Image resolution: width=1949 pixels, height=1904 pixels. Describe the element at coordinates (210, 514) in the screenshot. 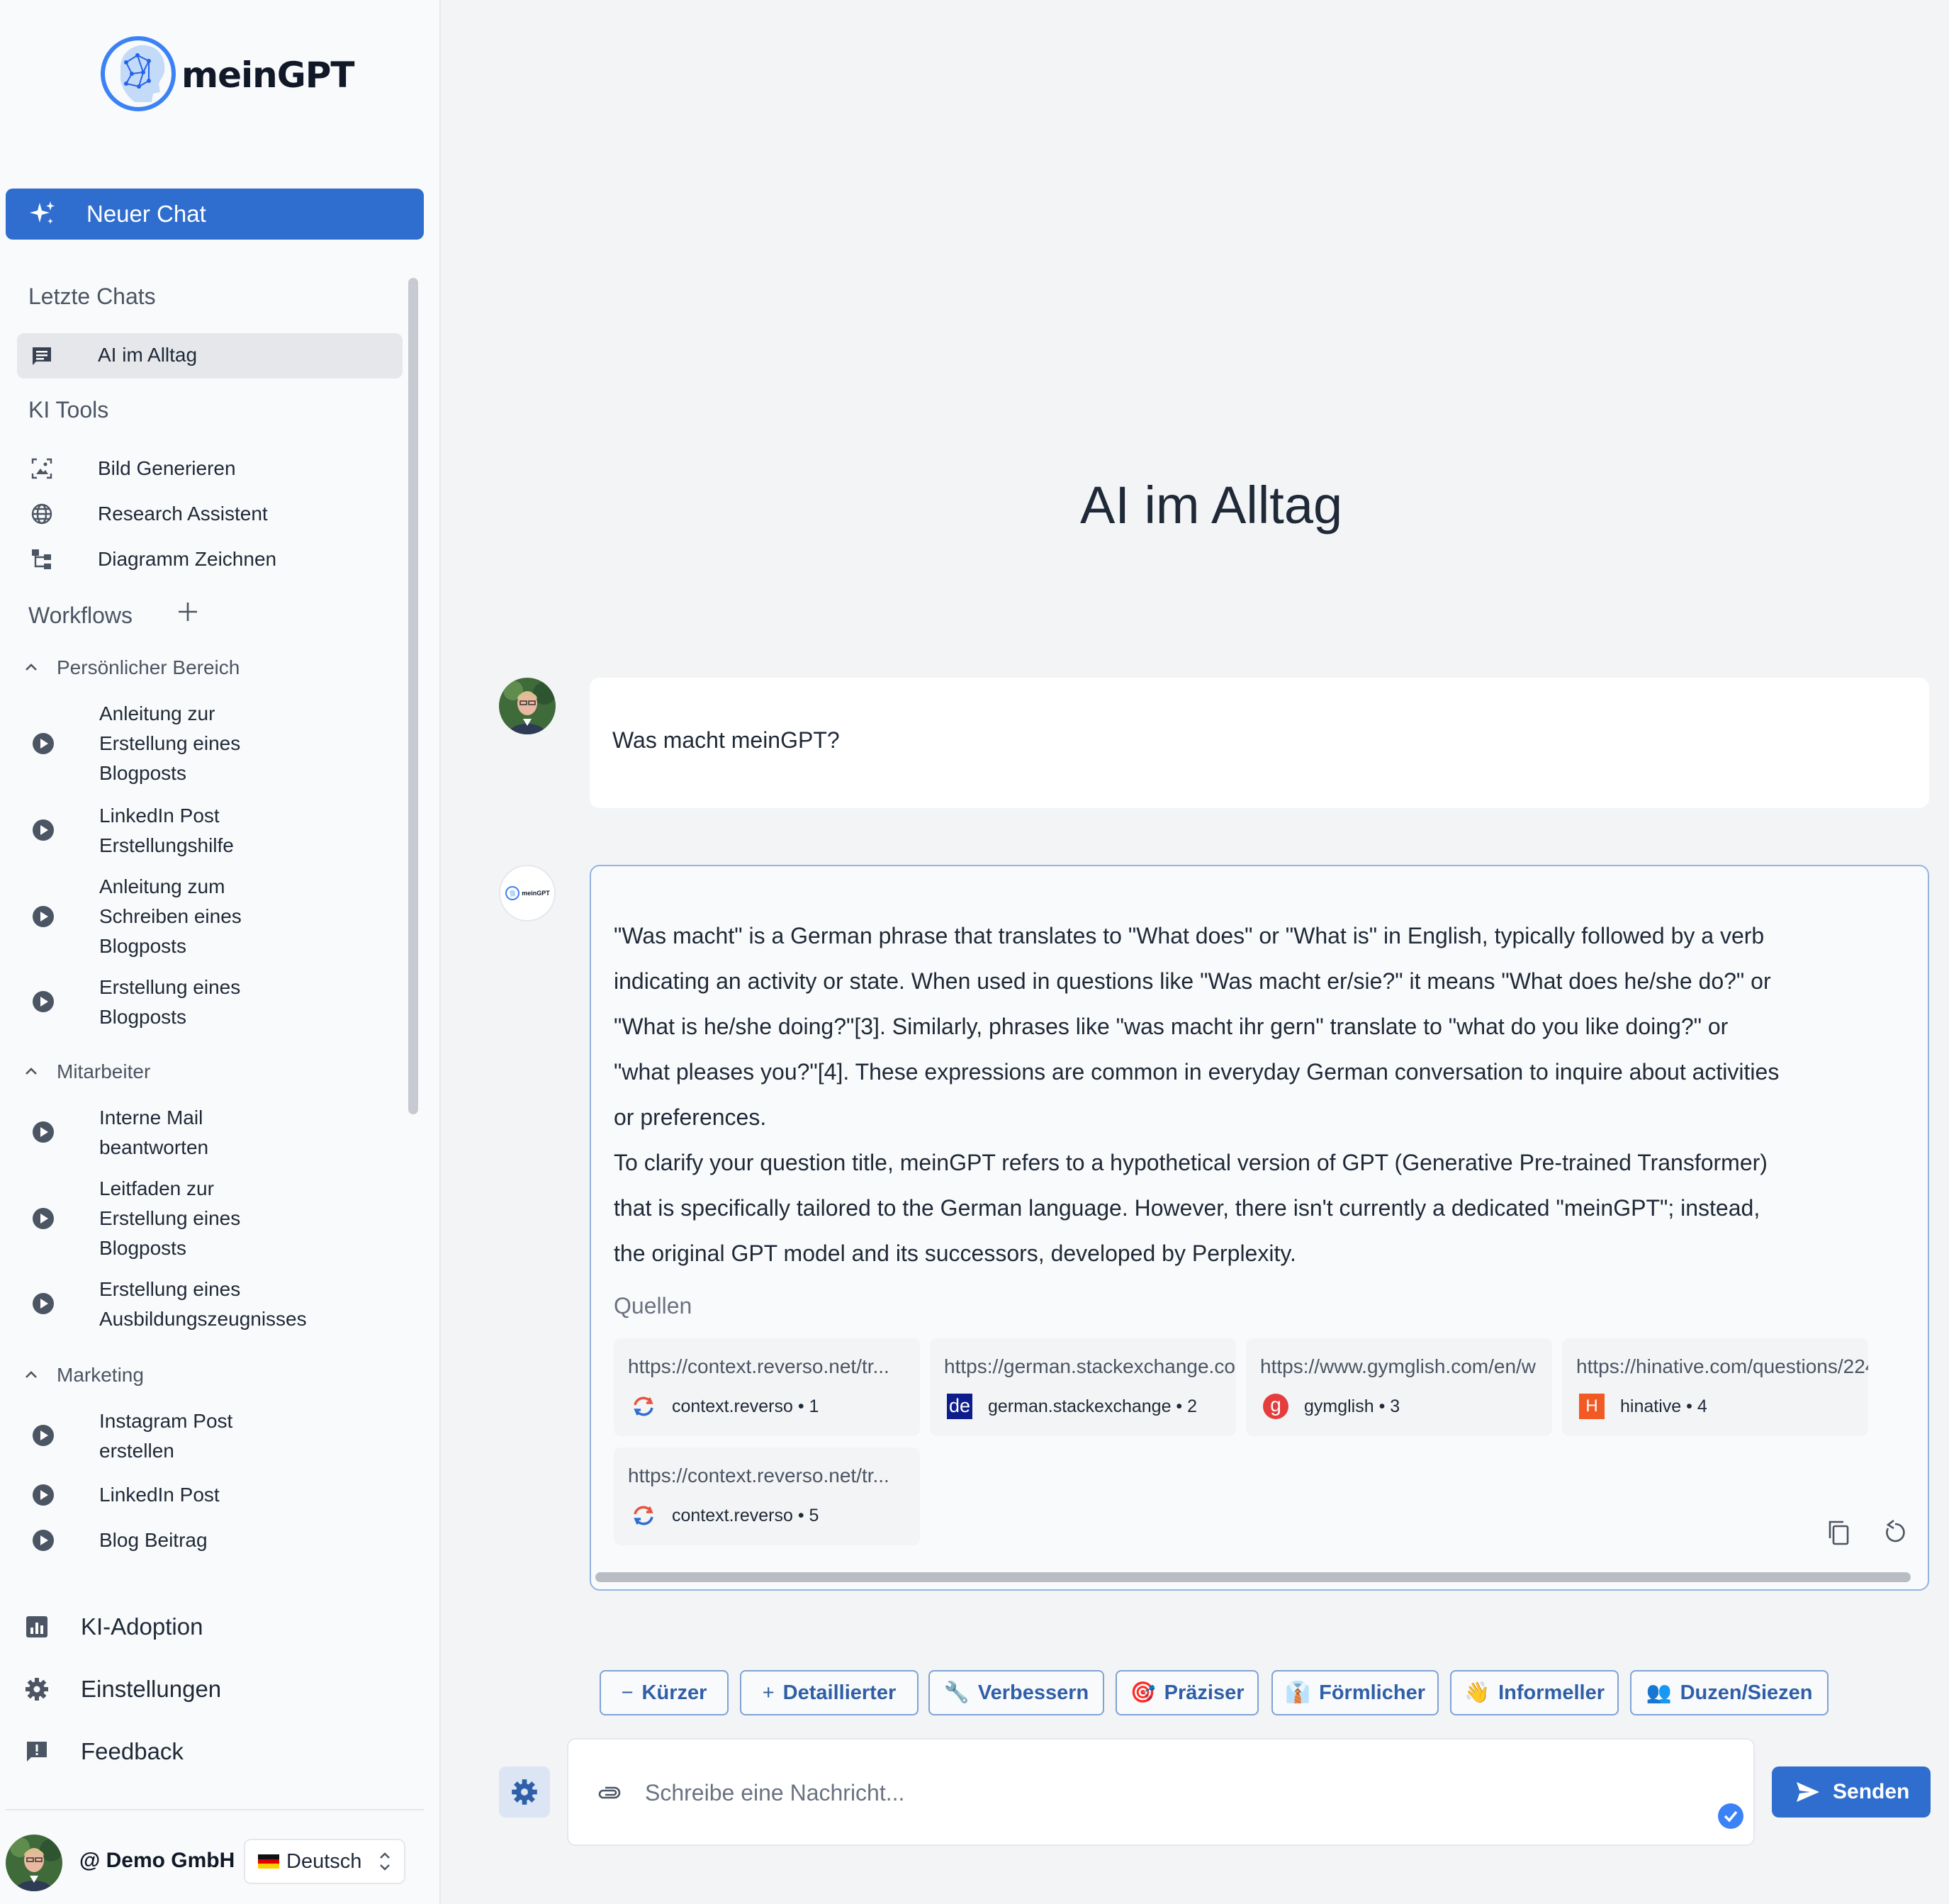

I see `tool-research-assistent: Research Assistent` at that location.